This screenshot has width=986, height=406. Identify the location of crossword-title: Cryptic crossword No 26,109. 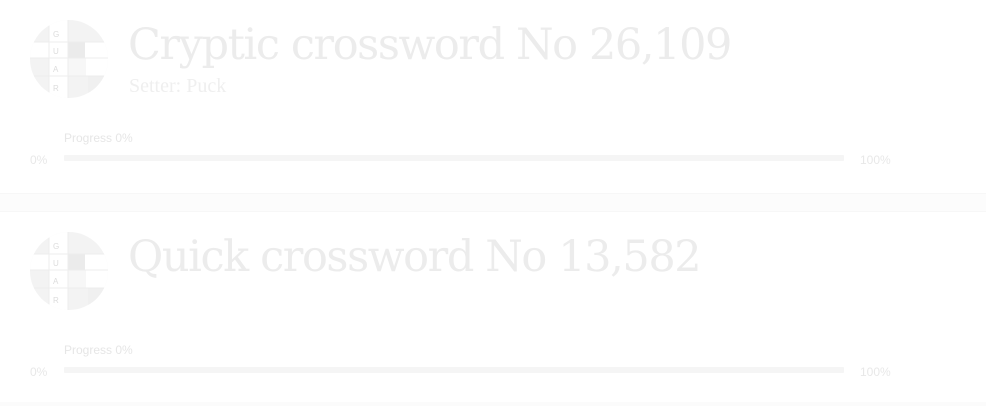
(430, 45).